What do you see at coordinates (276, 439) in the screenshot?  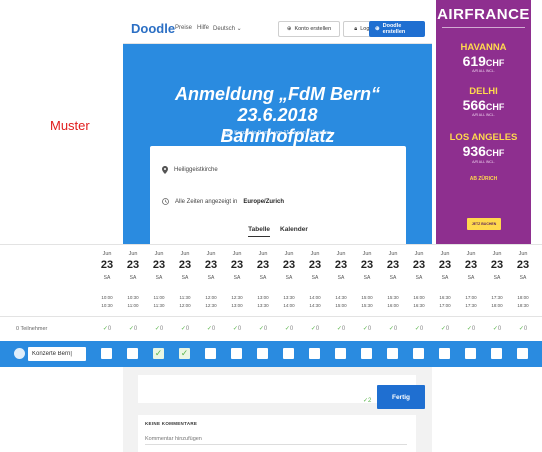 I see `comment-input` at bounding box center [276, 439].